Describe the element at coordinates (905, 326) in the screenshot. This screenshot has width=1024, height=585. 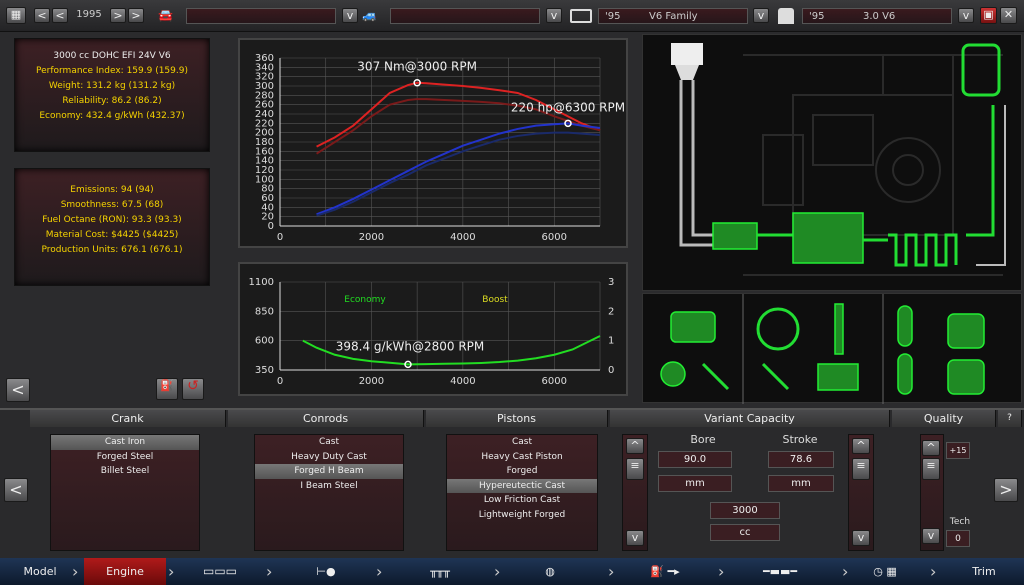
I see `conrod-icon` at that location.